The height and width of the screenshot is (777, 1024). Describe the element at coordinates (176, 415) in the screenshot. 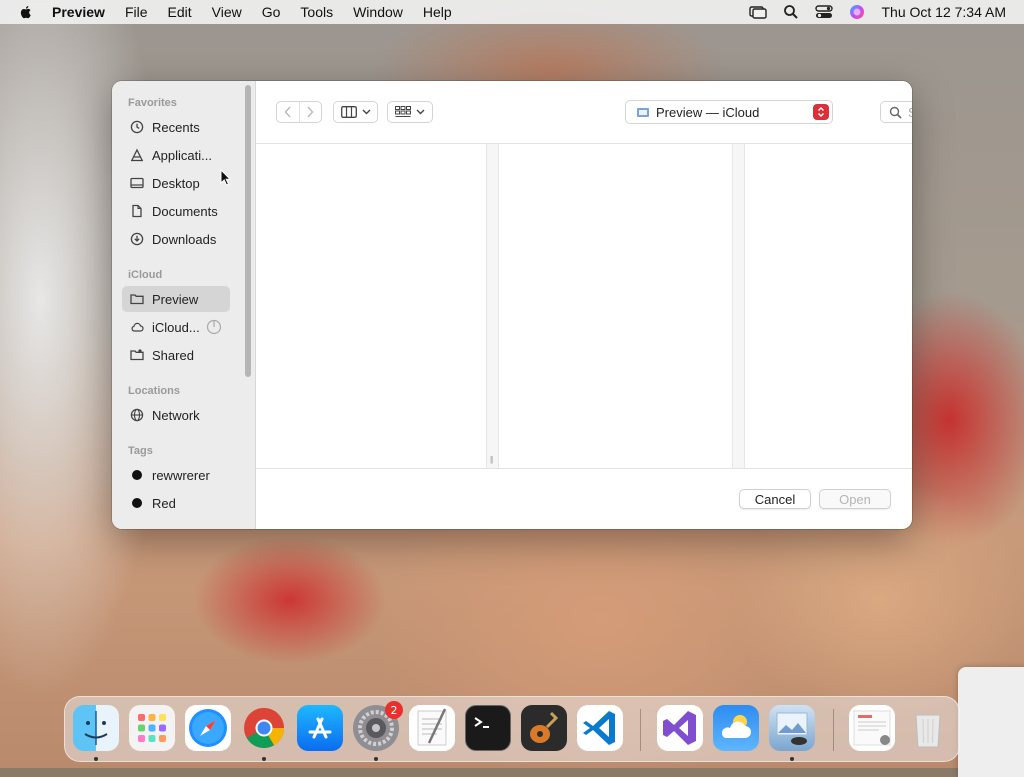

I see `sidebar-item-network: Network` at that location.